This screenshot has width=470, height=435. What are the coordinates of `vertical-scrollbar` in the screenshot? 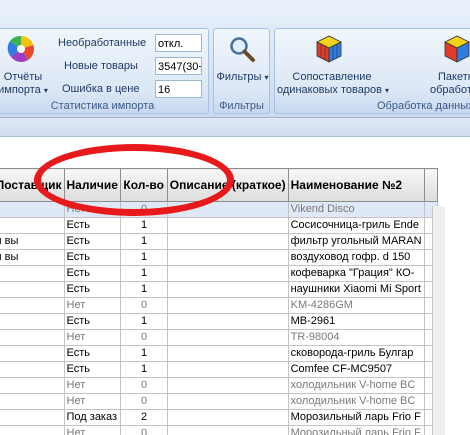 It's located at (438, 320).